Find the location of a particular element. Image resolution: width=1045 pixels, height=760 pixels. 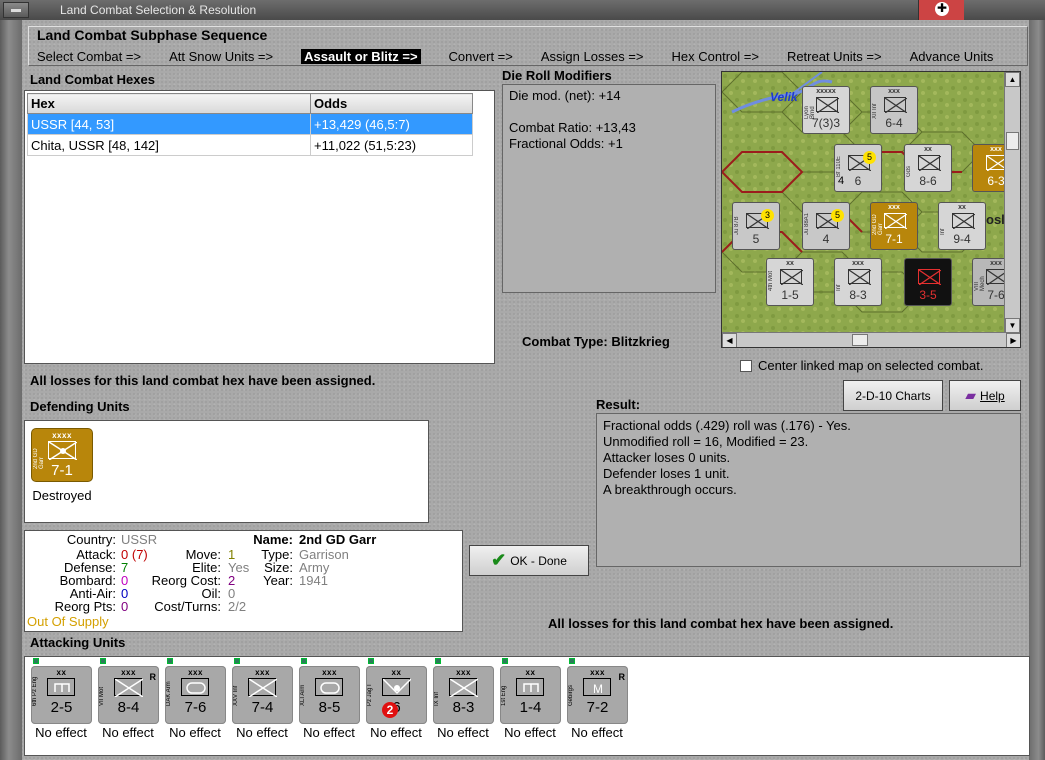

subphase-step: Att Snow Units => is located at coordinates (221, 56).